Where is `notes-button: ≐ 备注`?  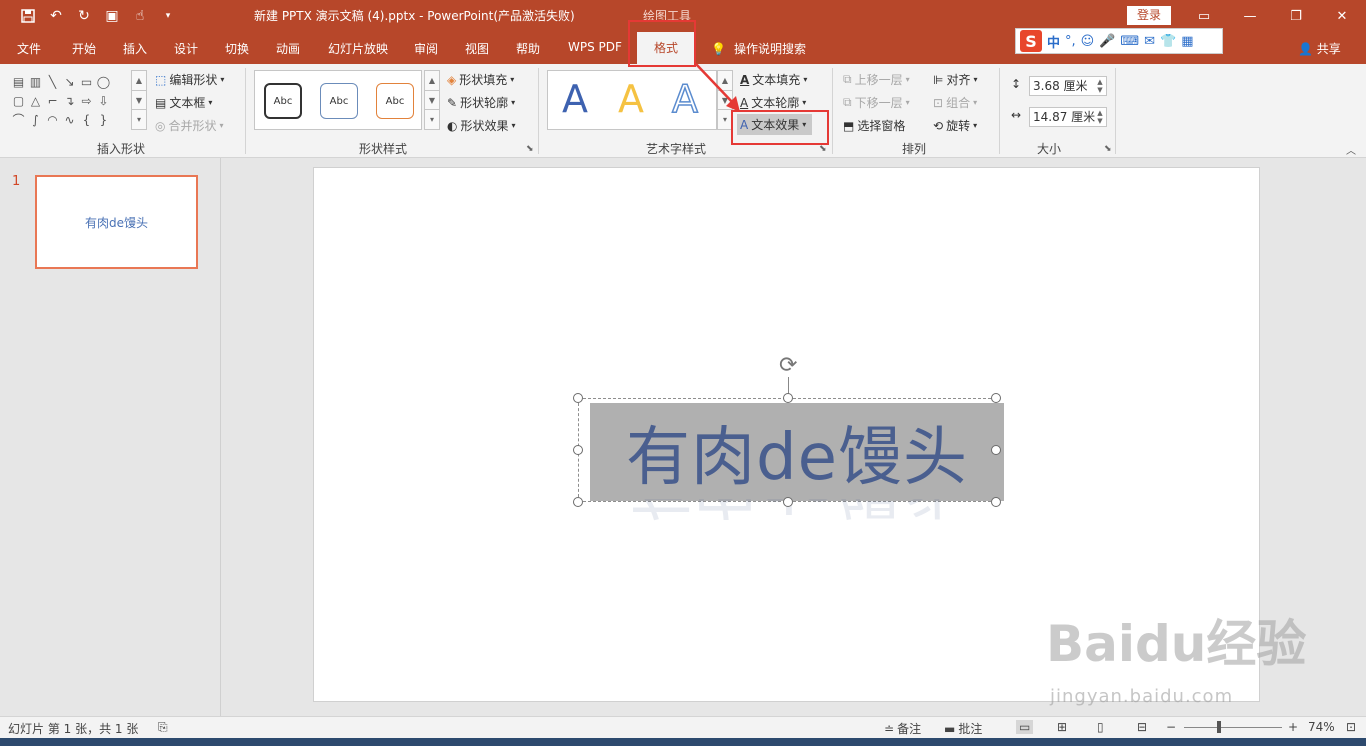 notes-button: ≐ 备注 is located at coordinates (902, 728).